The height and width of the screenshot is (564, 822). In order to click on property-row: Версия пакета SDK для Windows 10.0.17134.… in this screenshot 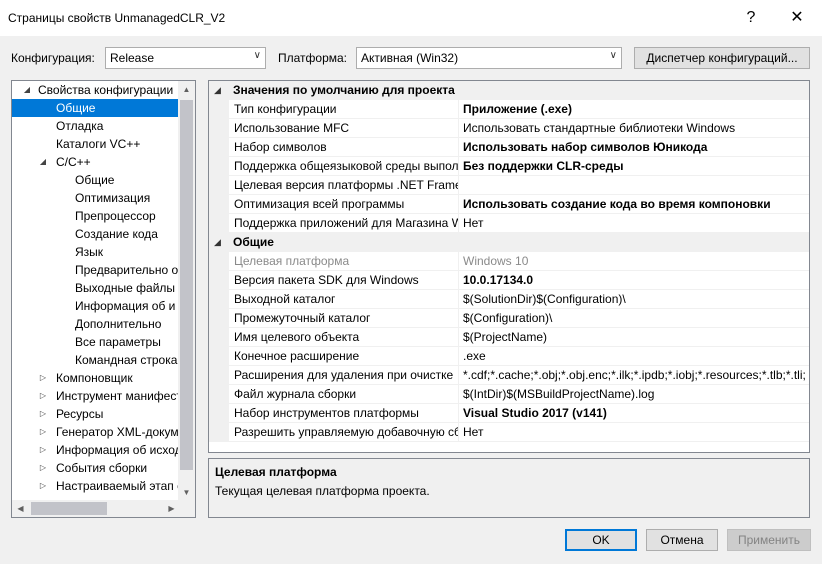, I will do `click(509, 280)`.